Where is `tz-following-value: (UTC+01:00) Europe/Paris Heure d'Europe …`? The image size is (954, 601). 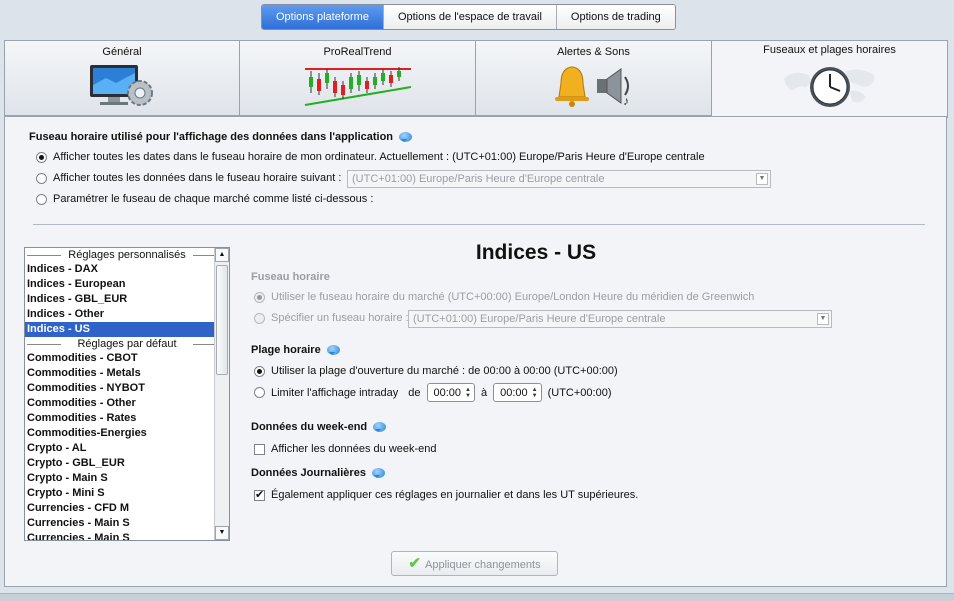
tz-following-value: (UTC+01:00) Europe/Paris Heure d'Europe … is located at coordinates (478, 179).